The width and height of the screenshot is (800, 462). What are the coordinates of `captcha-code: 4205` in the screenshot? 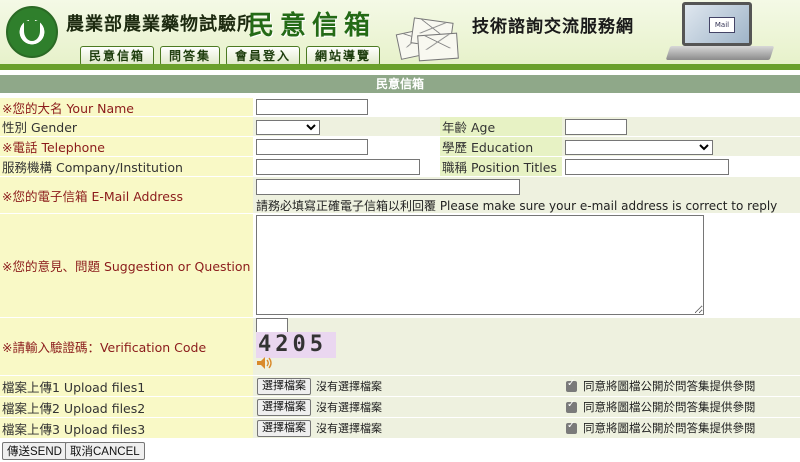 It's located at (292, 344).